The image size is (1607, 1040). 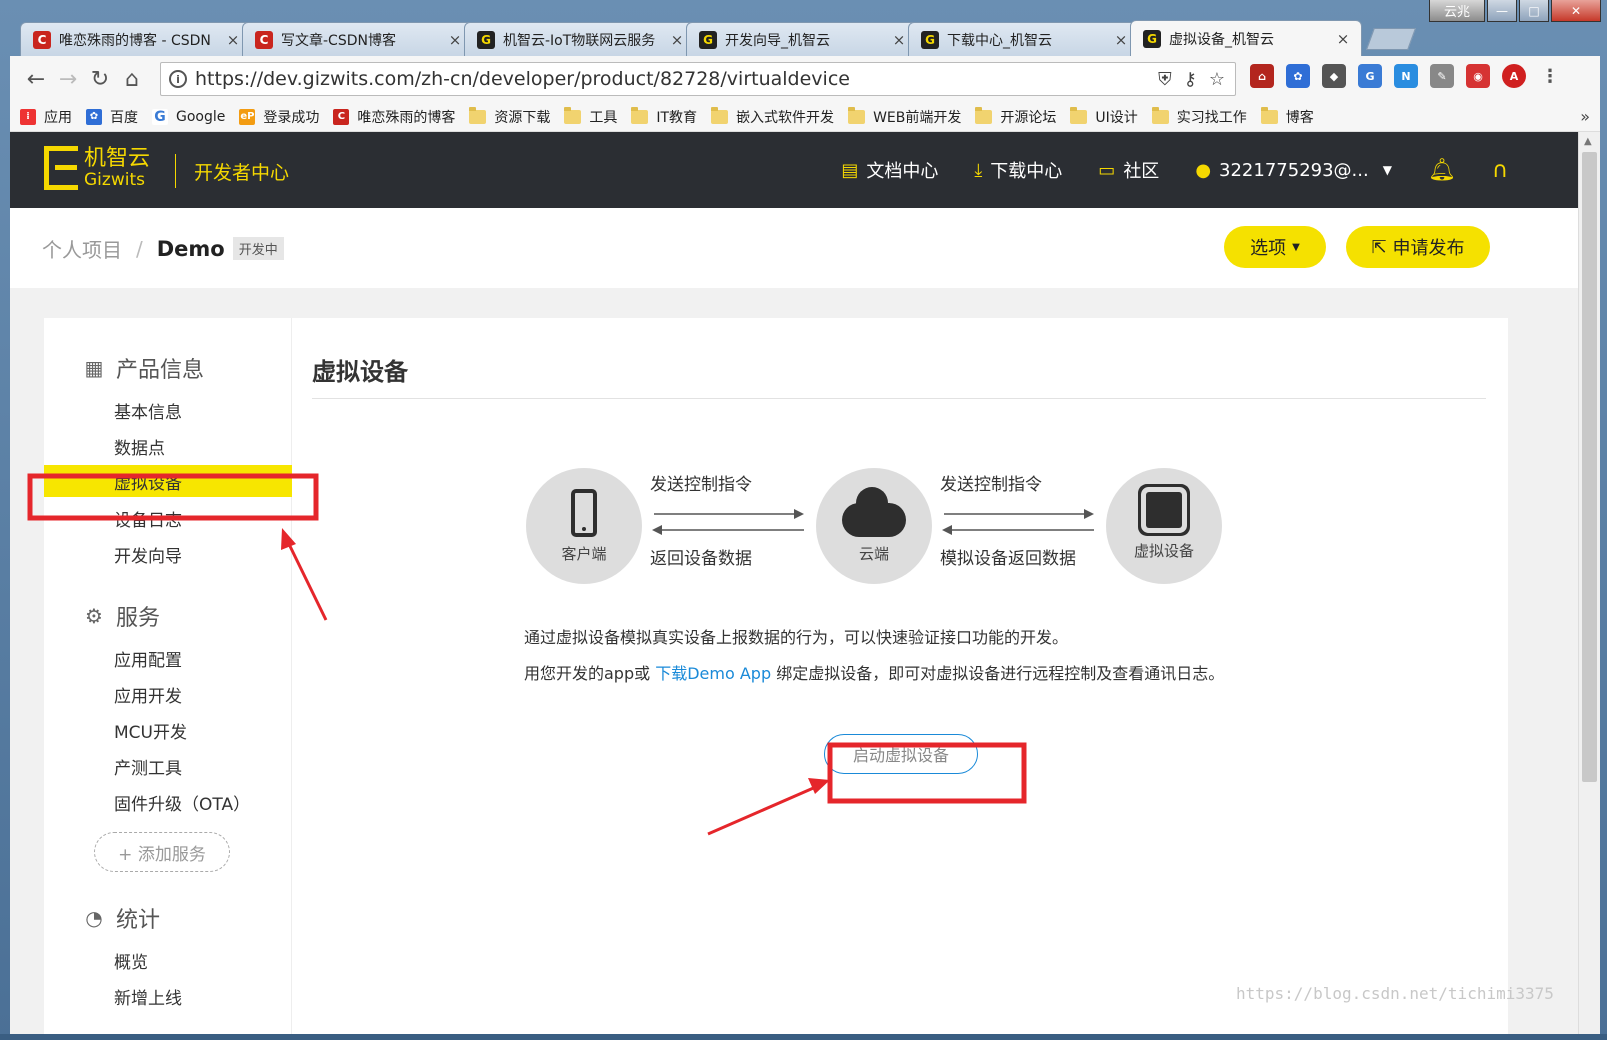 What do you see at coordinates (889, 170) in the screenshot?
I see `nav-docs: ▤ 文档中心` at bounding box center [889, 170].